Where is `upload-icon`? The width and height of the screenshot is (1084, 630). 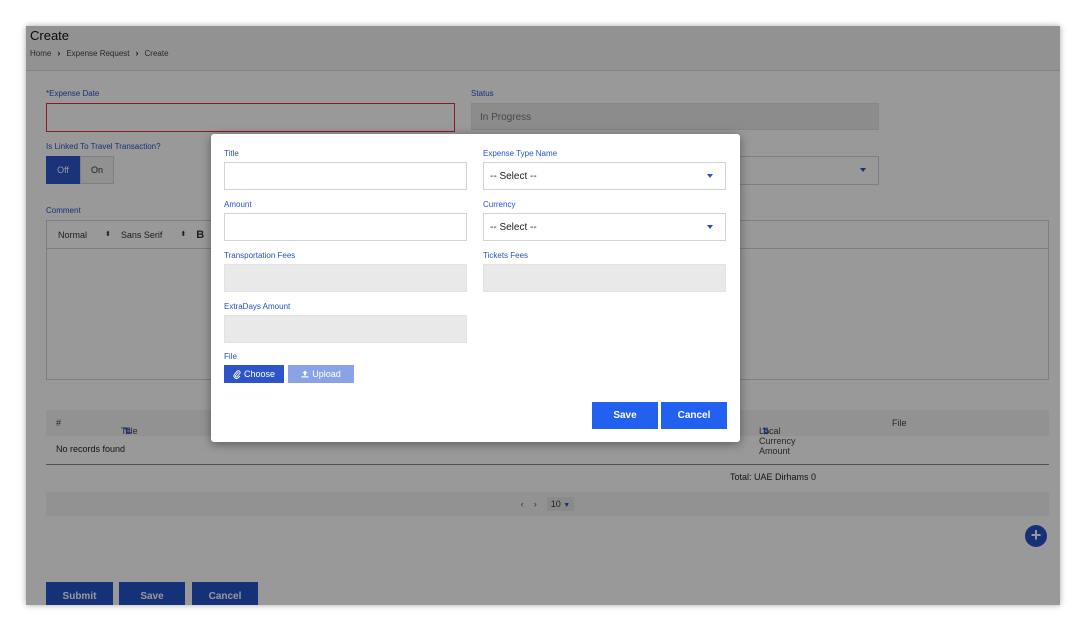
upload-icon is located at coordinates (305, 374).